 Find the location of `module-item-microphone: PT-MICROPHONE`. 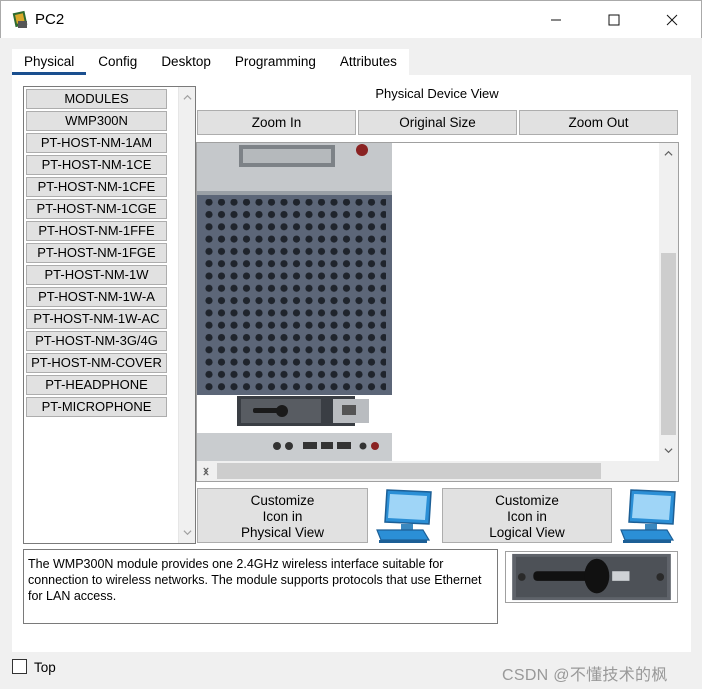

module-item-microphone: PT-MICROPHONE is located at coordinates (96, 407).